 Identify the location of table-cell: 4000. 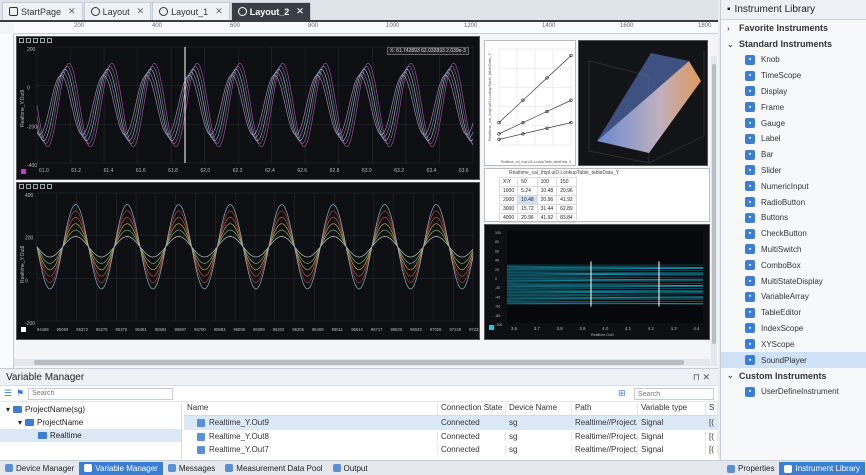
(508, 218).